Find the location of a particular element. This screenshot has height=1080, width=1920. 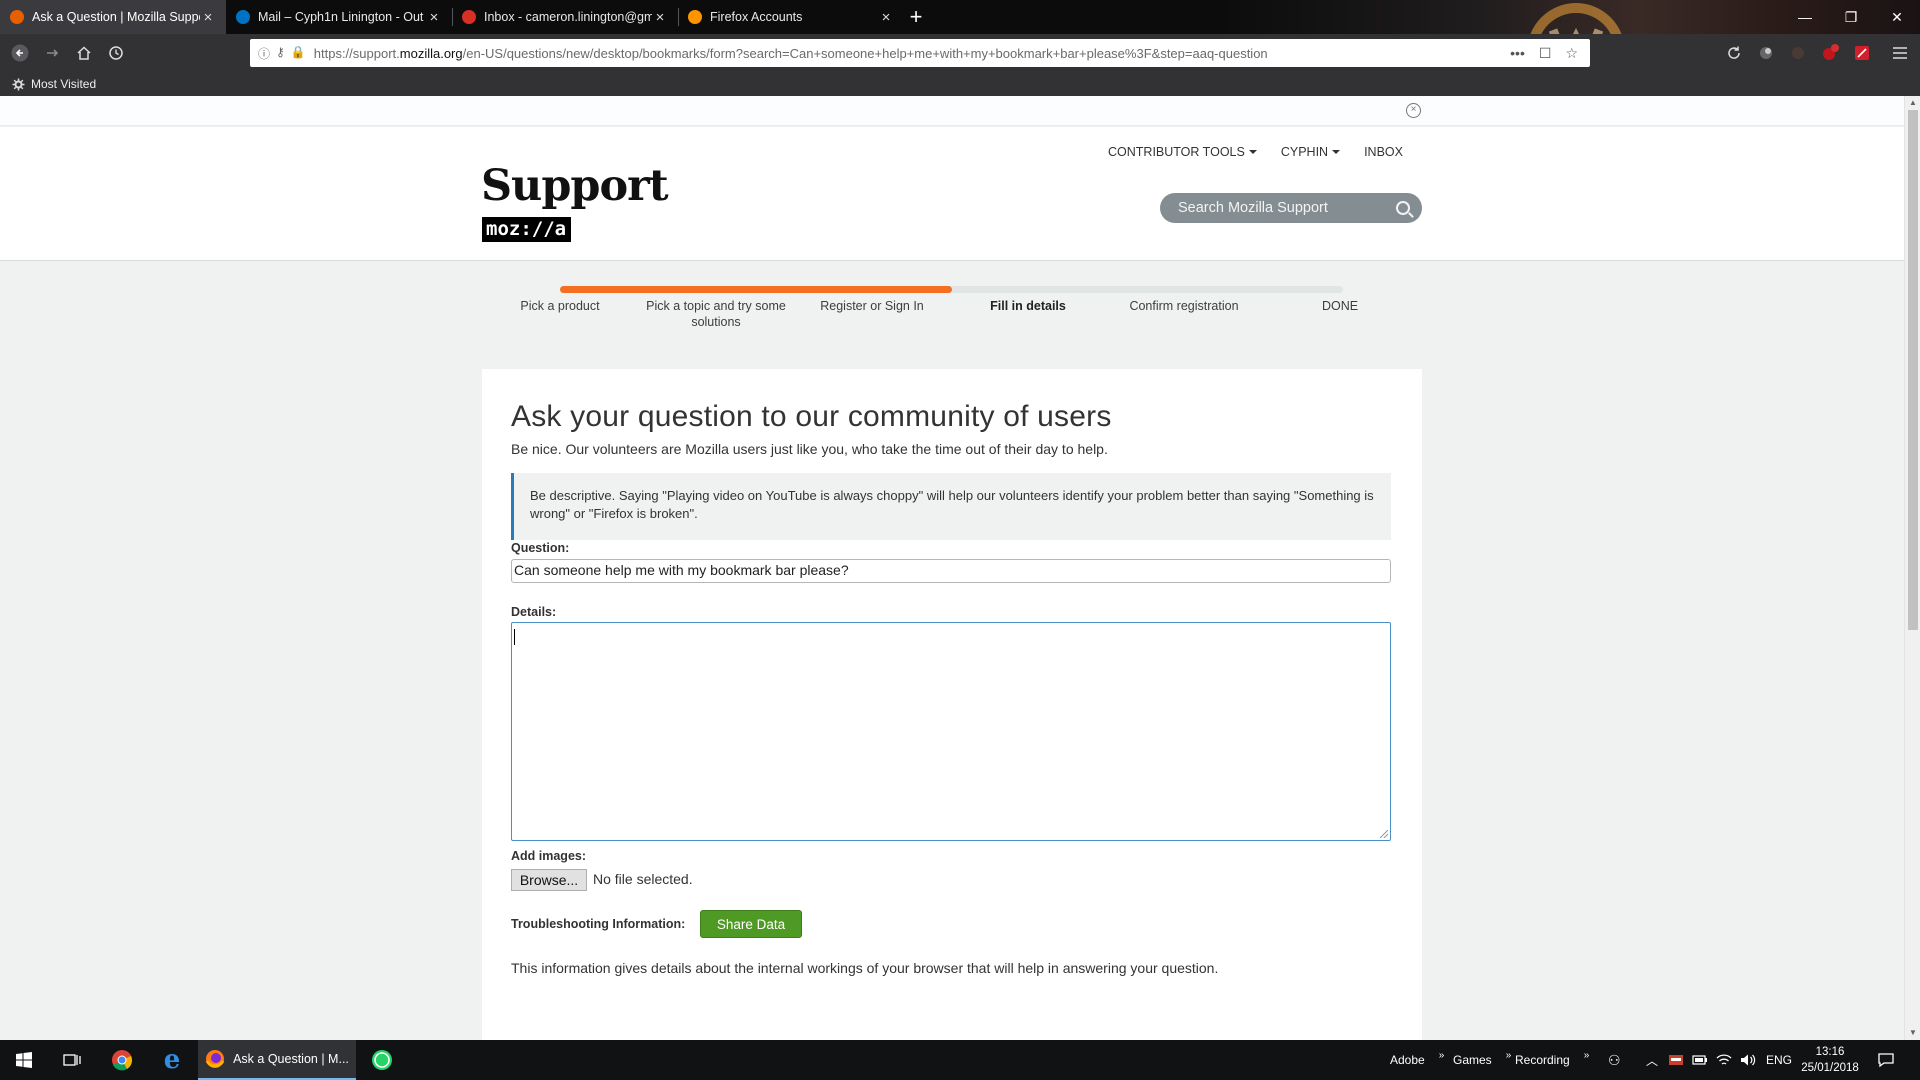

share-data-button: Share Data is located at coordinates (751, 924).